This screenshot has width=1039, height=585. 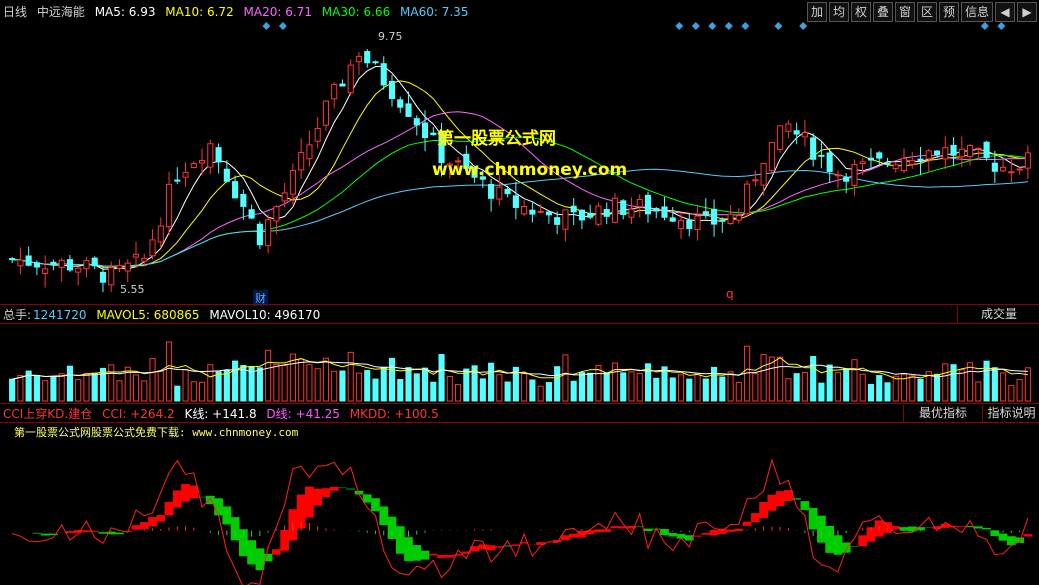 What do you see at coordinates (496, 139) in the screenshot?
I see `watermark-title: 第一股票公式网` at bounding box center [496, 139].